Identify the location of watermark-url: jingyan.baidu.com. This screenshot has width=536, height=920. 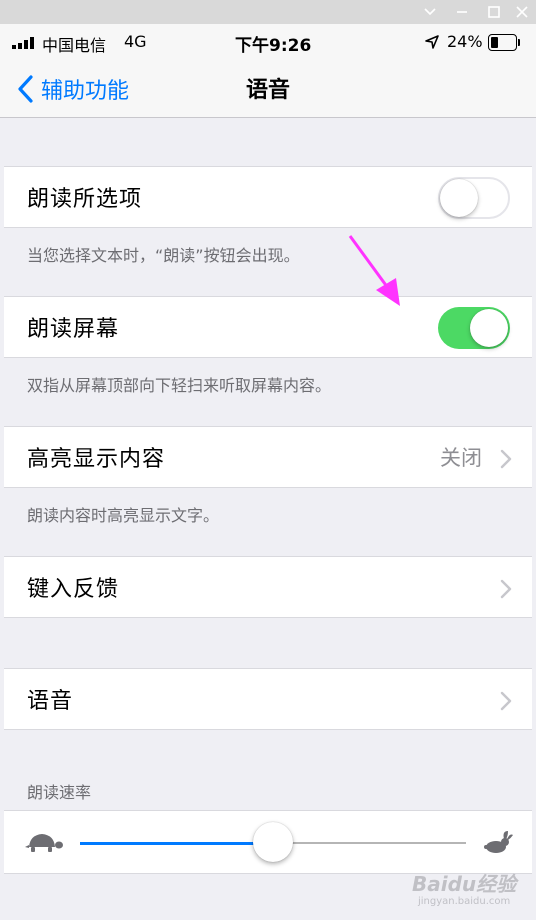
(464, 901).